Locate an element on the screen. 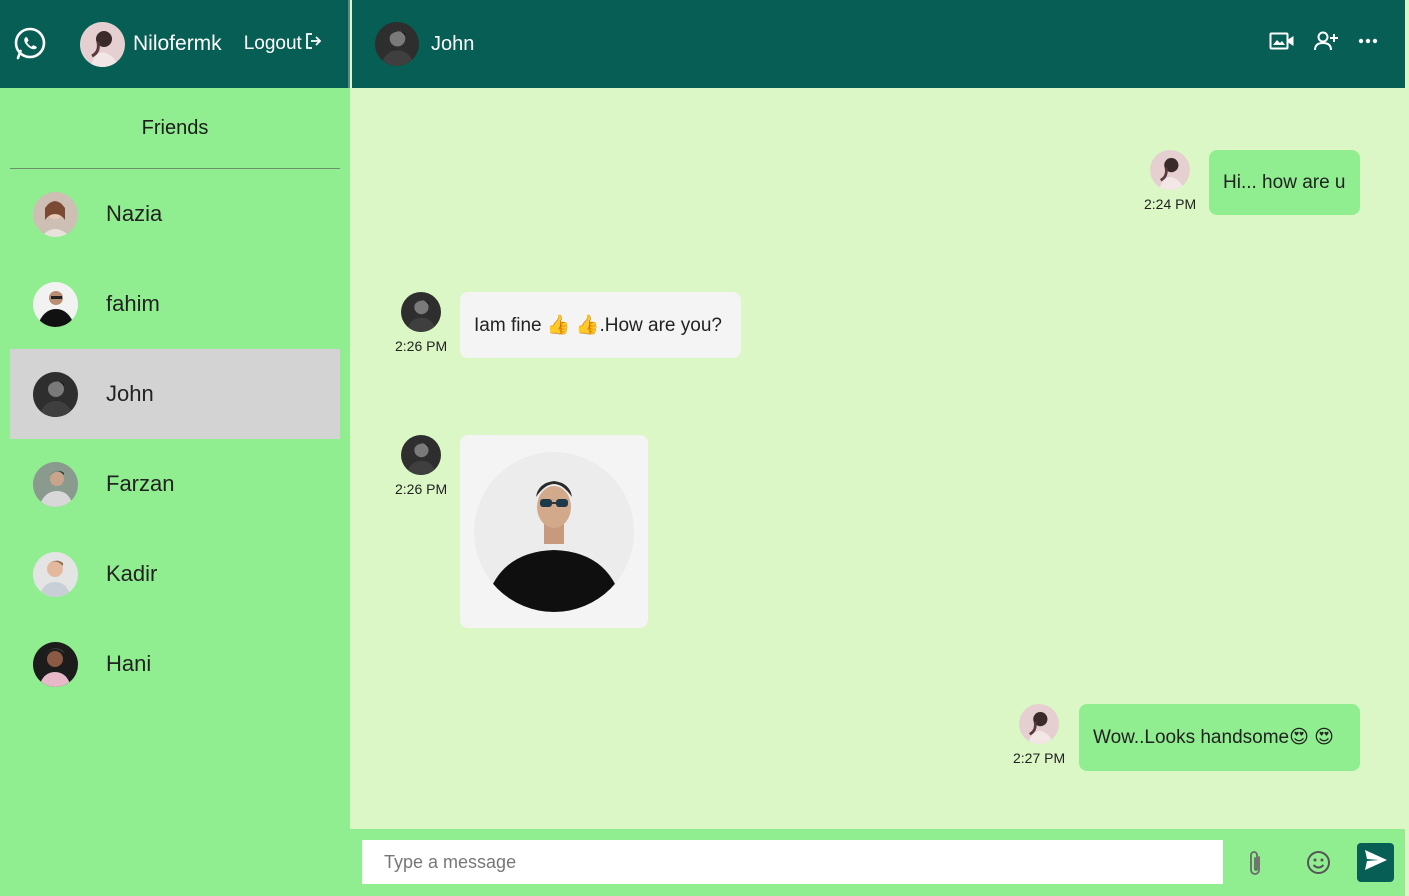 This screenshot has height=896, width=1409. more-icon is located at coordinates (1368, 41).